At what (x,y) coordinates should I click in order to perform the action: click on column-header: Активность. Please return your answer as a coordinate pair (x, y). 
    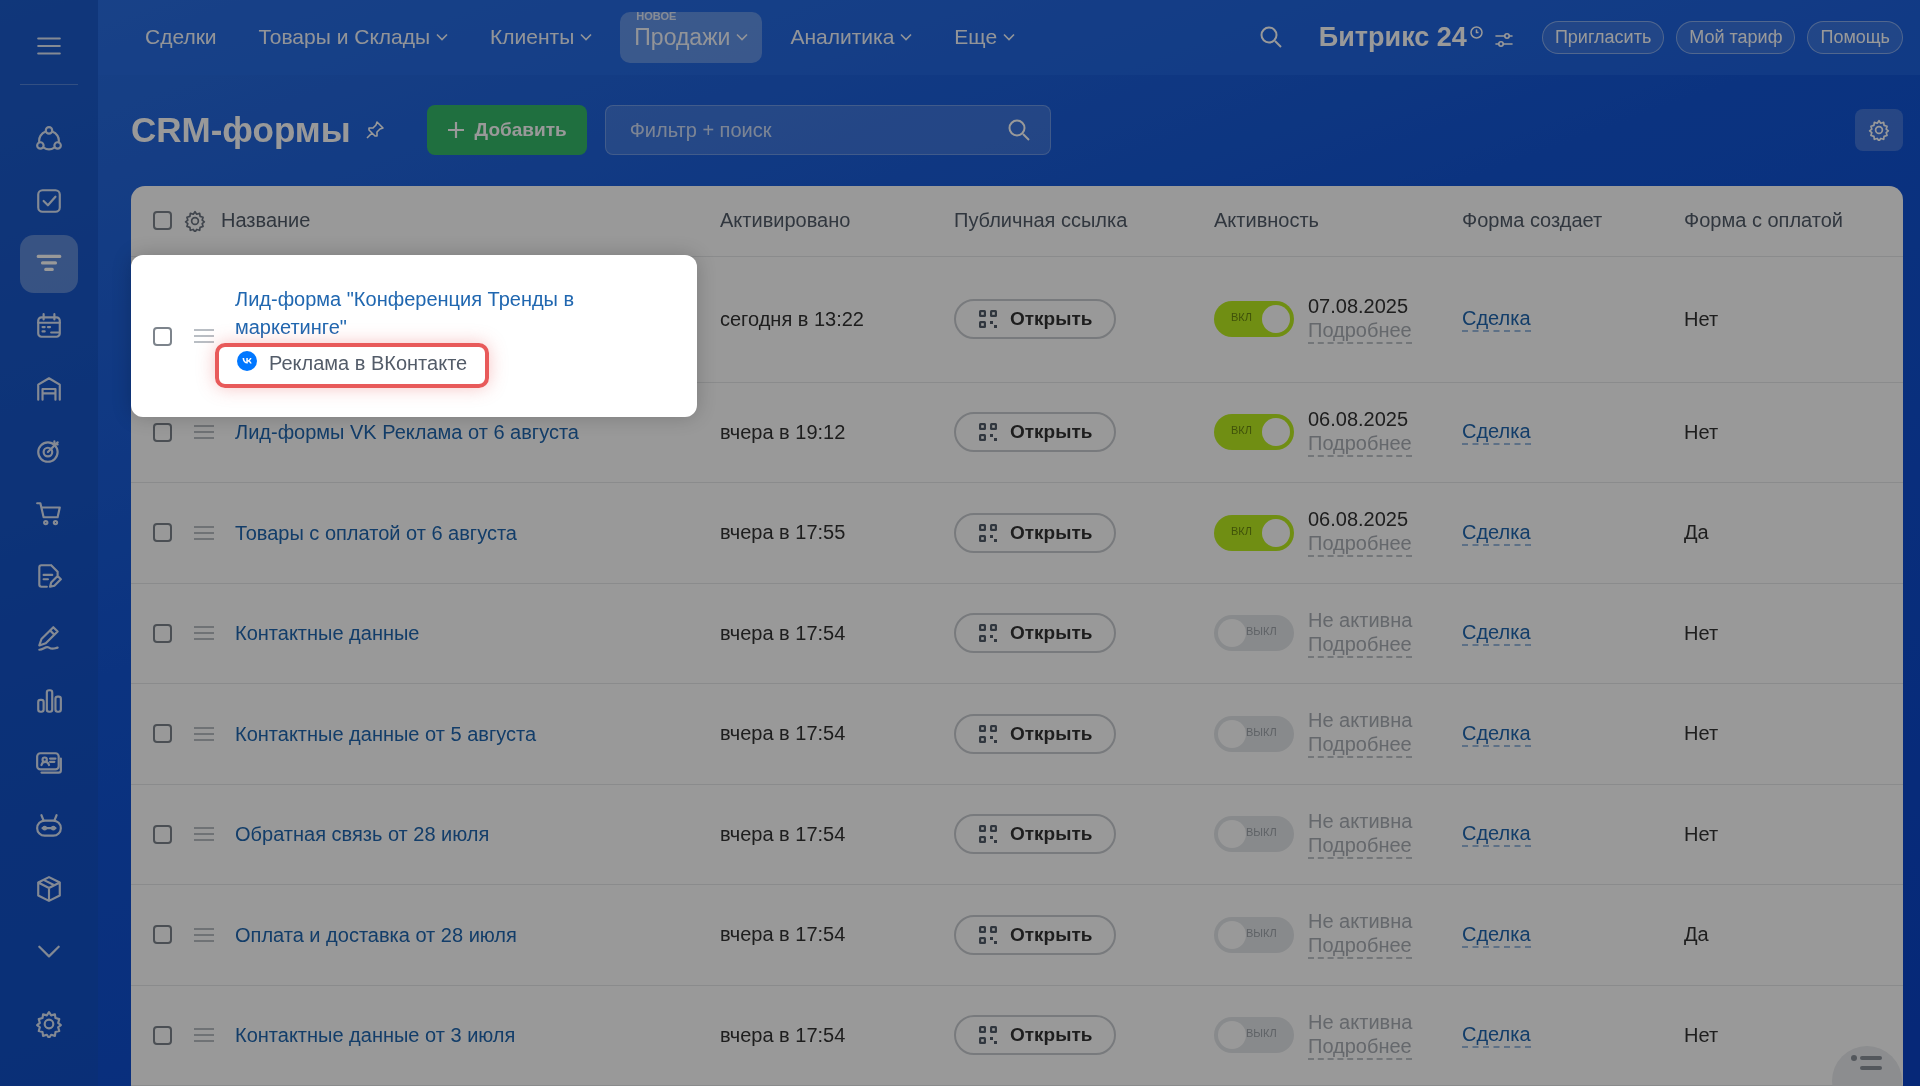
    Looking at the image, I should click on (1267, 220).